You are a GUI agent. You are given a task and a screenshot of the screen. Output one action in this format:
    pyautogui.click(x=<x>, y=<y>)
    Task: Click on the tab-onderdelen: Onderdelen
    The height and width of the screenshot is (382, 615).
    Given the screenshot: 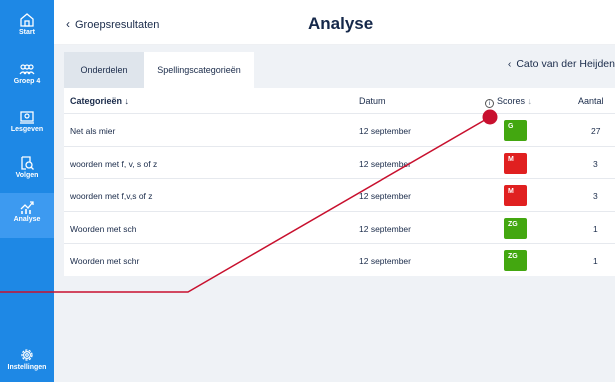 What is the action you would take?
    pyautogui.click(x=104, y=70)
    